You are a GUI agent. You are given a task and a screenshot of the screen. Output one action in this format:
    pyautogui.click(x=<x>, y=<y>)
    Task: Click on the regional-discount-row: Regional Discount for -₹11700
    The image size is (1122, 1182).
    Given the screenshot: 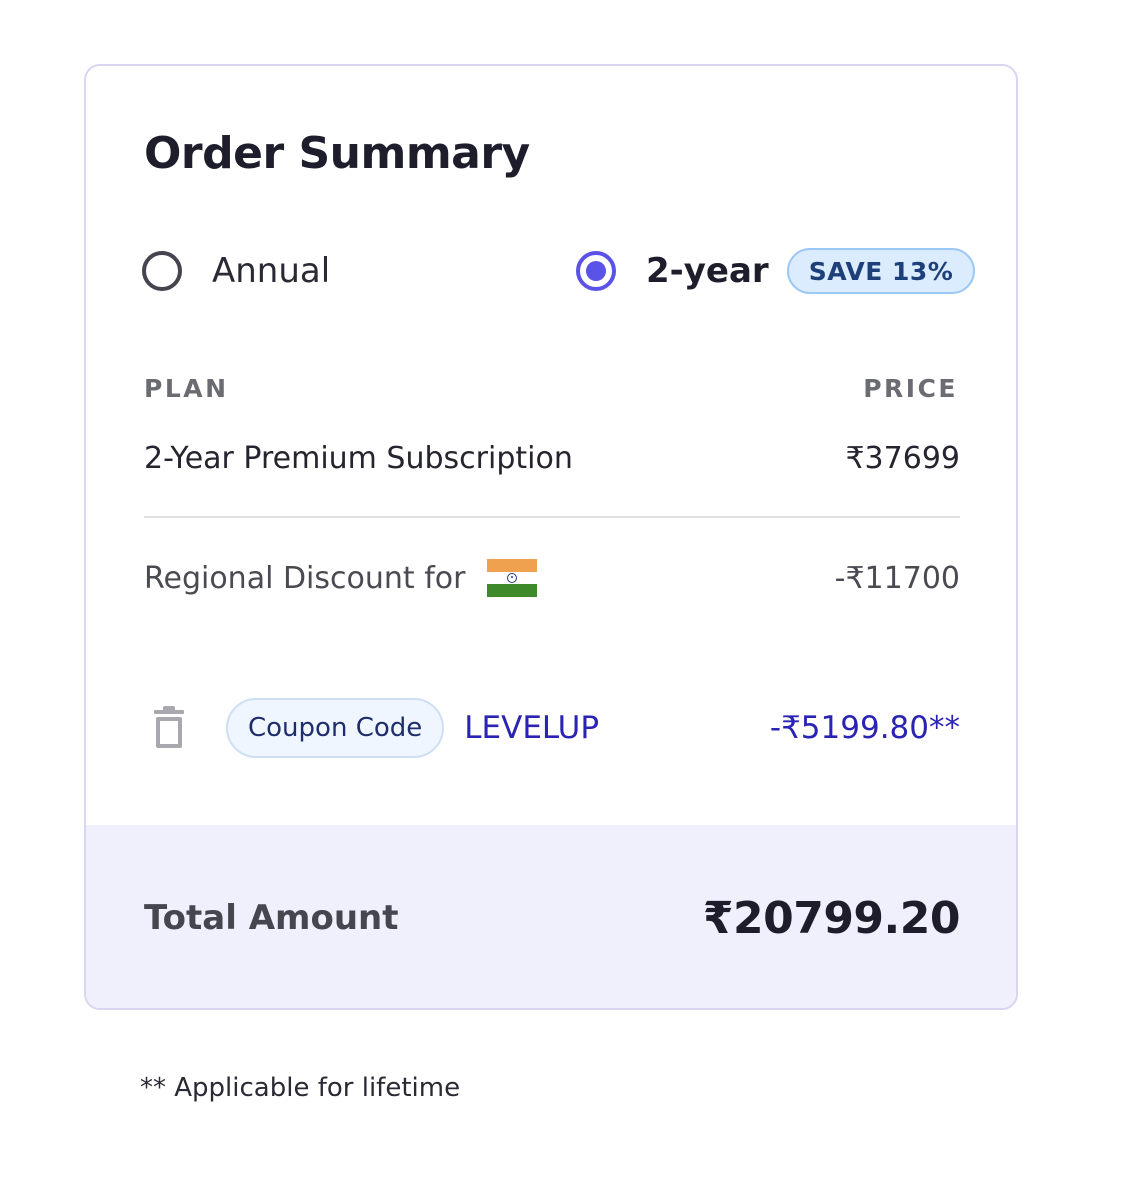 What is the action you would take?
    pyautogui.click(x=552, y=578)
    